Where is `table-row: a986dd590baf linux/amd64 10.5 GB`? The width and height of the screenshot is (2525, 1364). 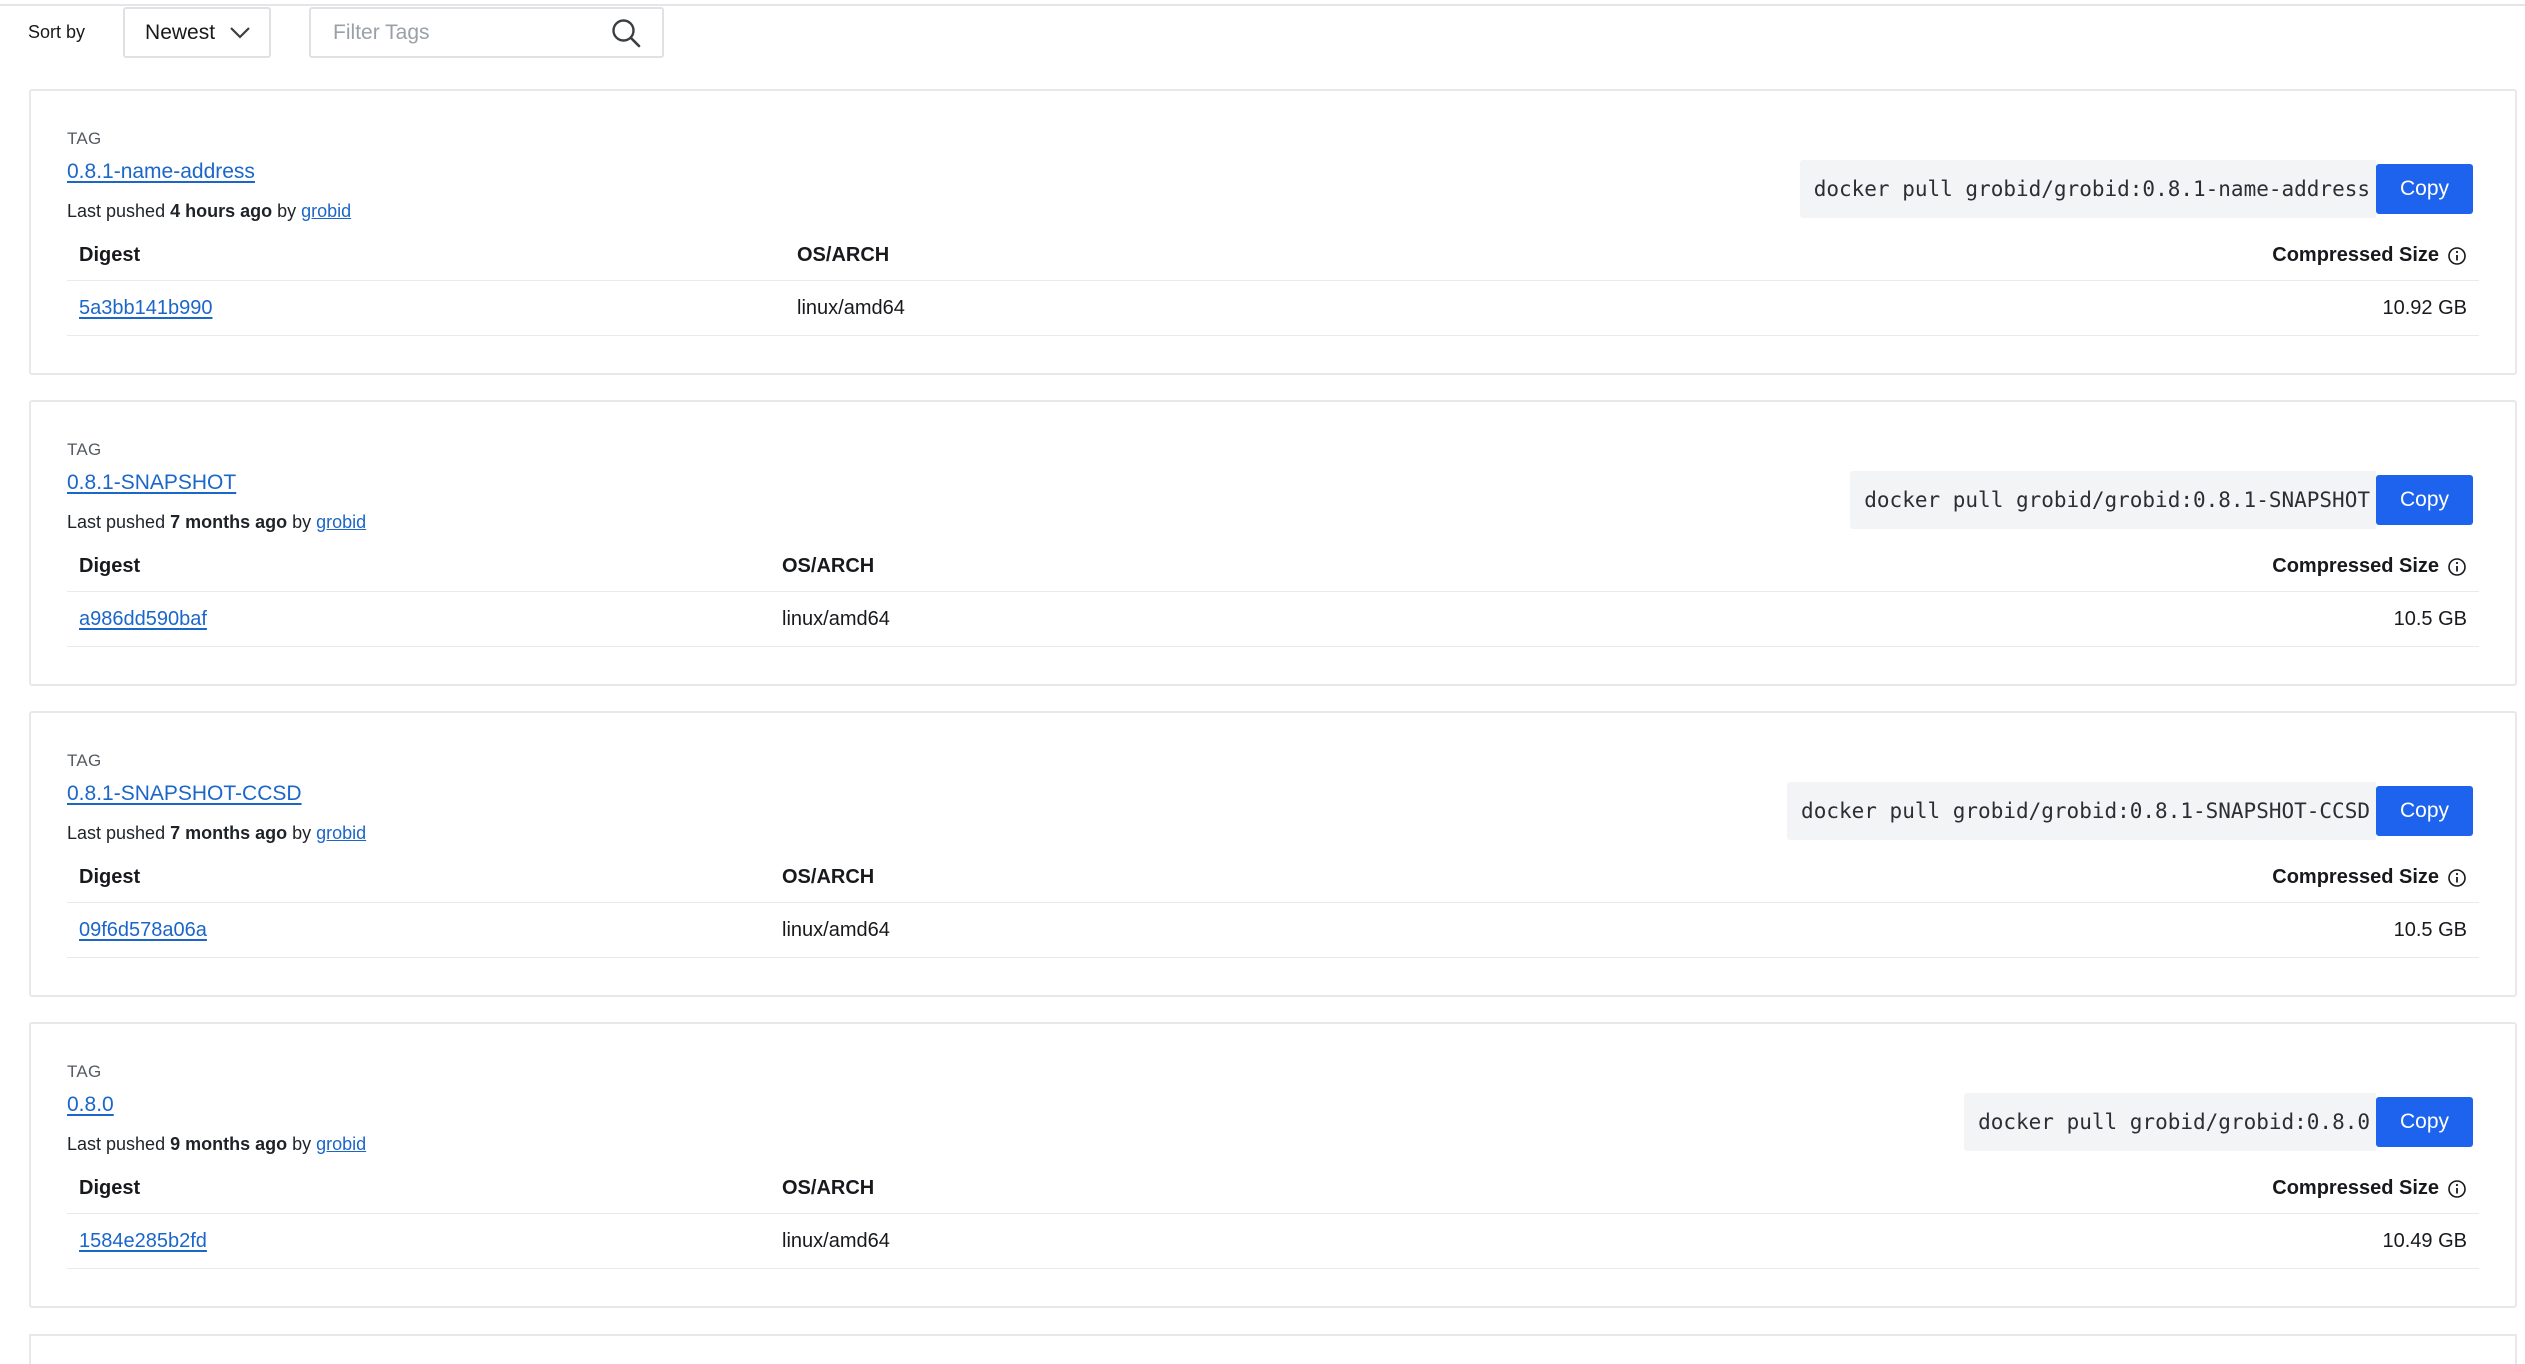
table-row: a986dd590baf linux/amd64 10.5 GB is located at coordinates (1273, 620).